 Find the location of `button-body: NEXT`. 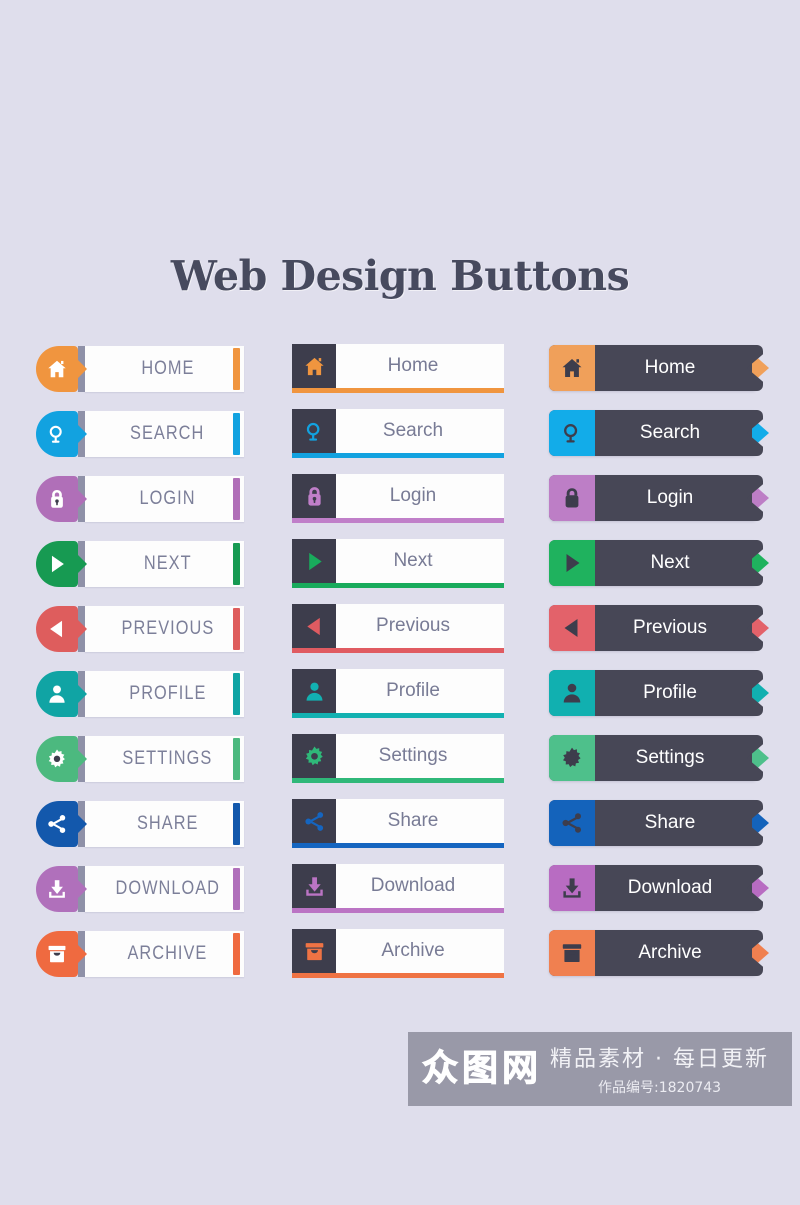

button-body: NEXT is located at coordinates (164, 564).